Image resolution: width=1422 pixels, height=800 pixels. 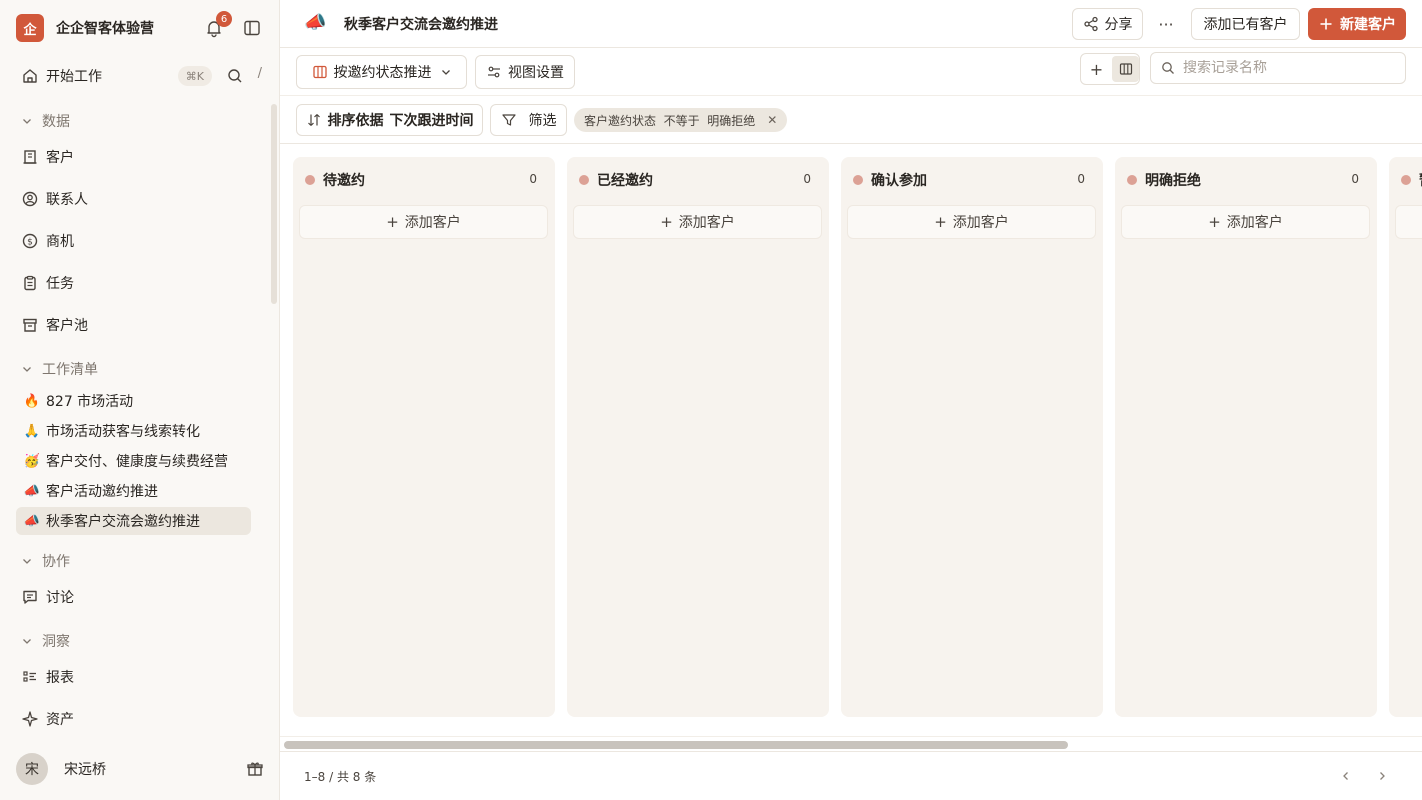 I want to click on group-by-label: 按邀约状态推进, so click(x=382, y=73).